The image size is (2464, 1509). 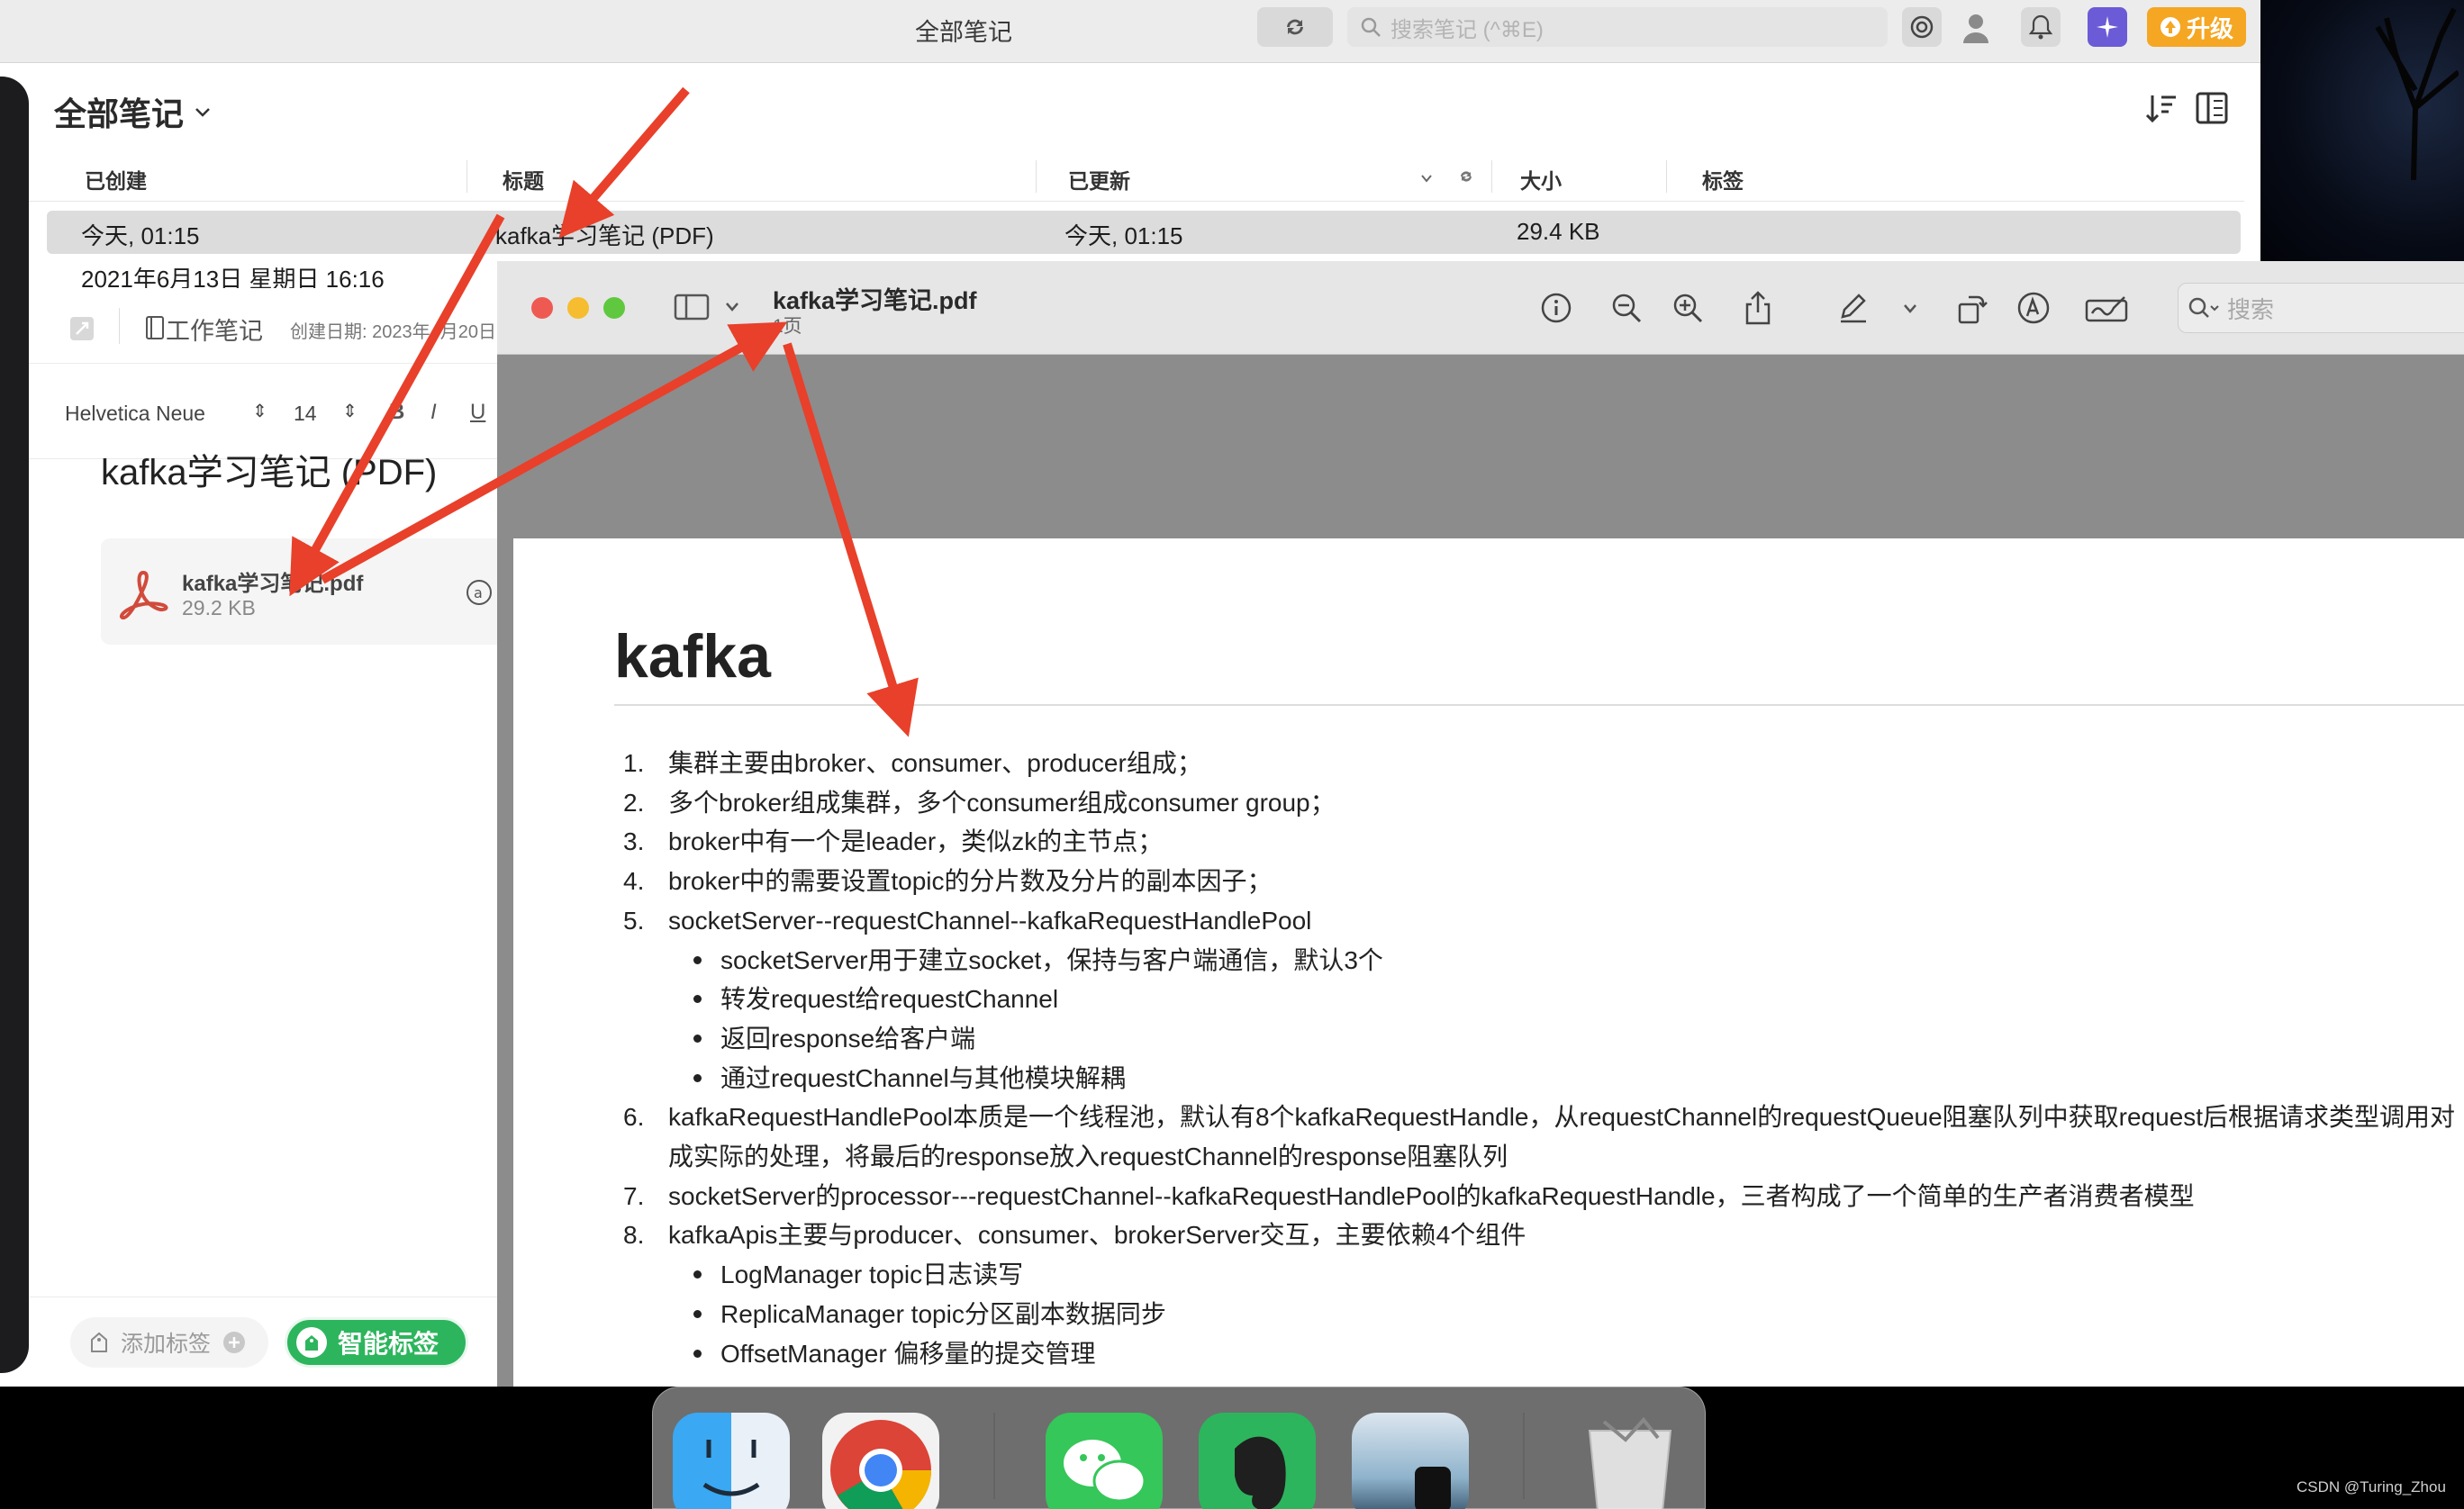 What do you see at coordinates (116, 179) in the screenshot?
I see `column-created: 已创建` at bounding box center [116, 179].